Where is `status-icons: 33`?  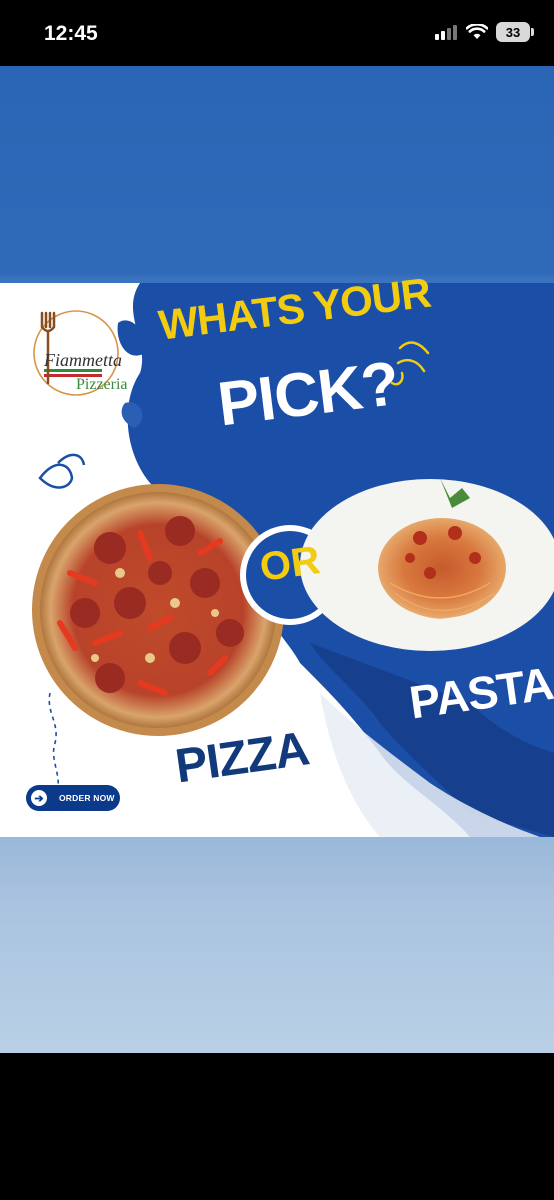
status-icons: 33 is located at coordinates (484, 32).